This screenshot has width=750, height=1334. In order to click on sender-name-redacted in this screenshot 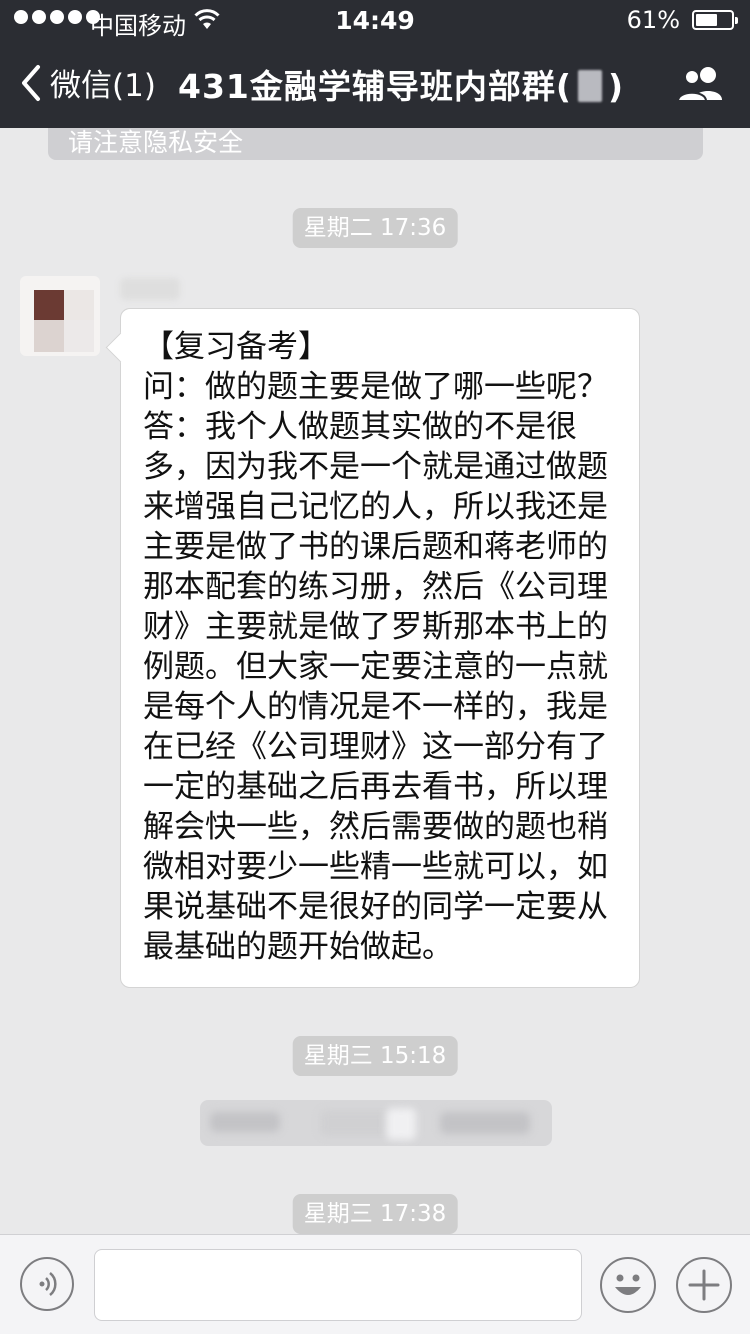, I will do `click(150, 289)`.